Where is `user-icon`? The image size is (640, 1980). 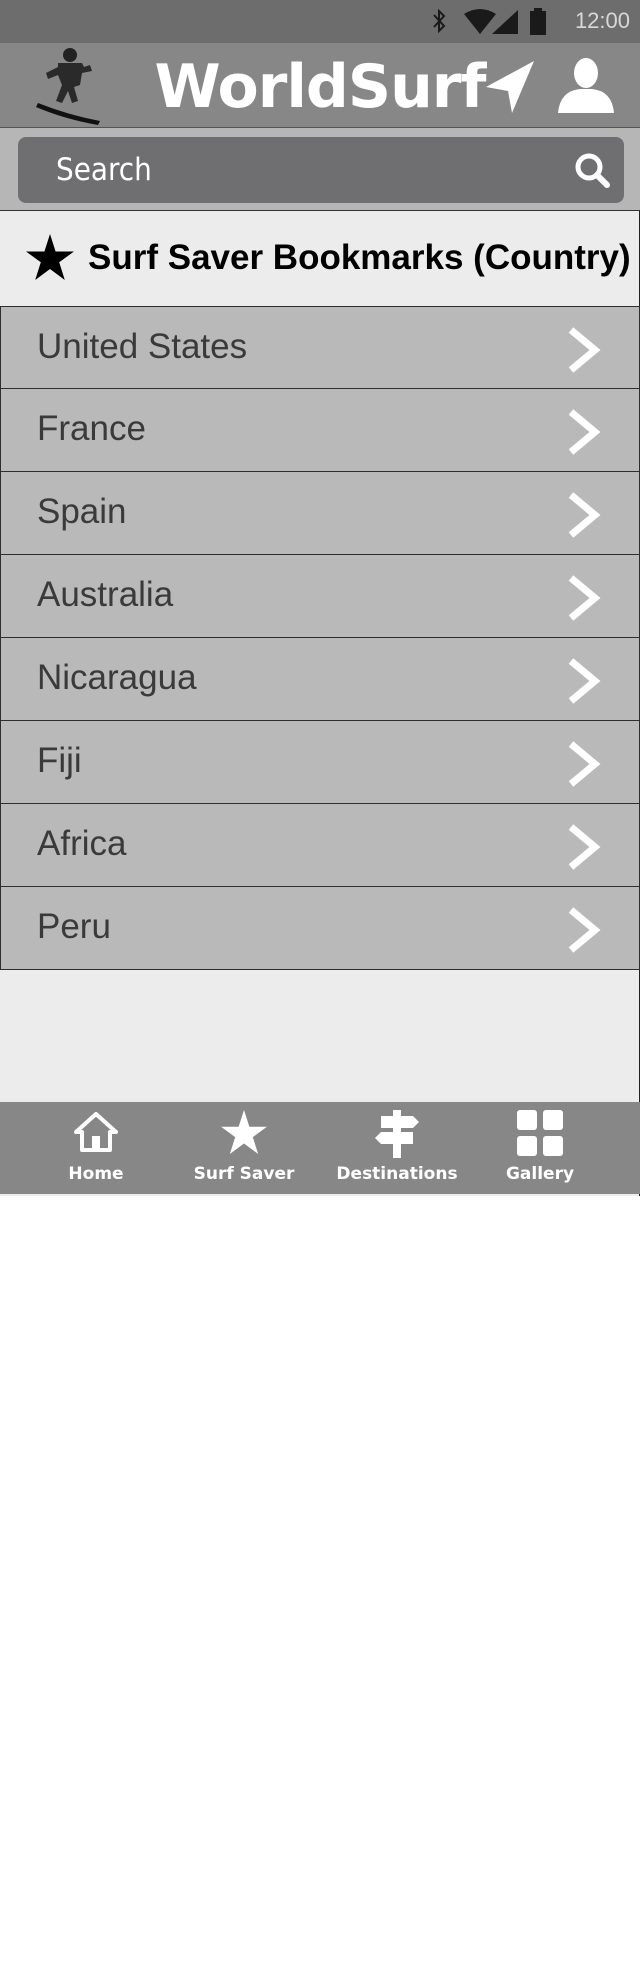
user-icon is located at coordinates (586, 85).